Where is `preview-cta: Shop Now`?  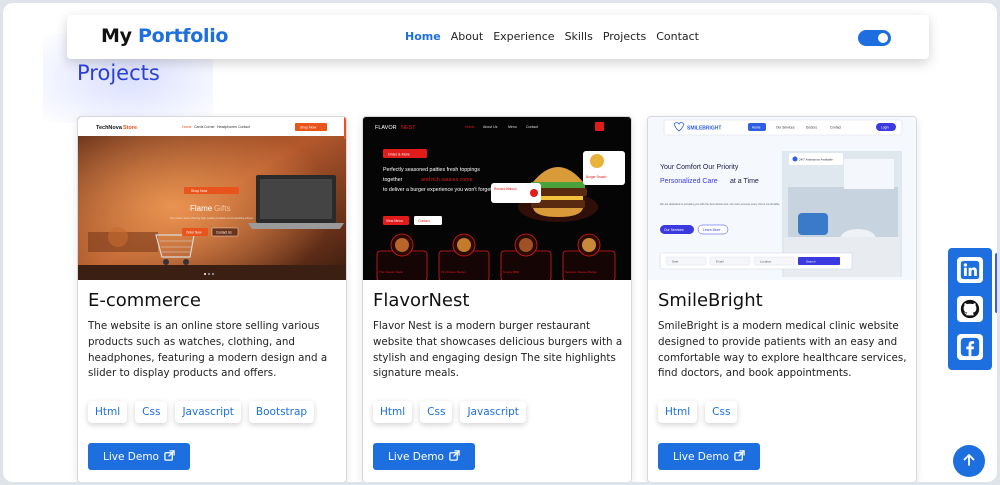
preview-cta: Shop Now is located at coordinates (308, 128).